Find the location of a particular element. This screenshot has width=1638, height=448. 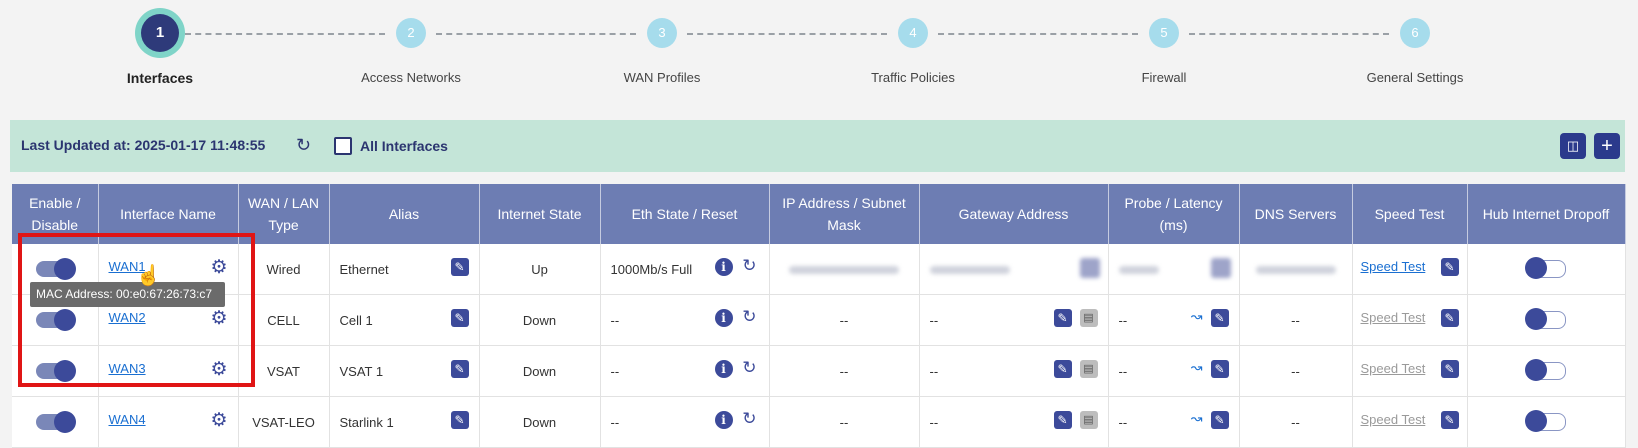

step-number: 2 is located at coordinates (411, 33).